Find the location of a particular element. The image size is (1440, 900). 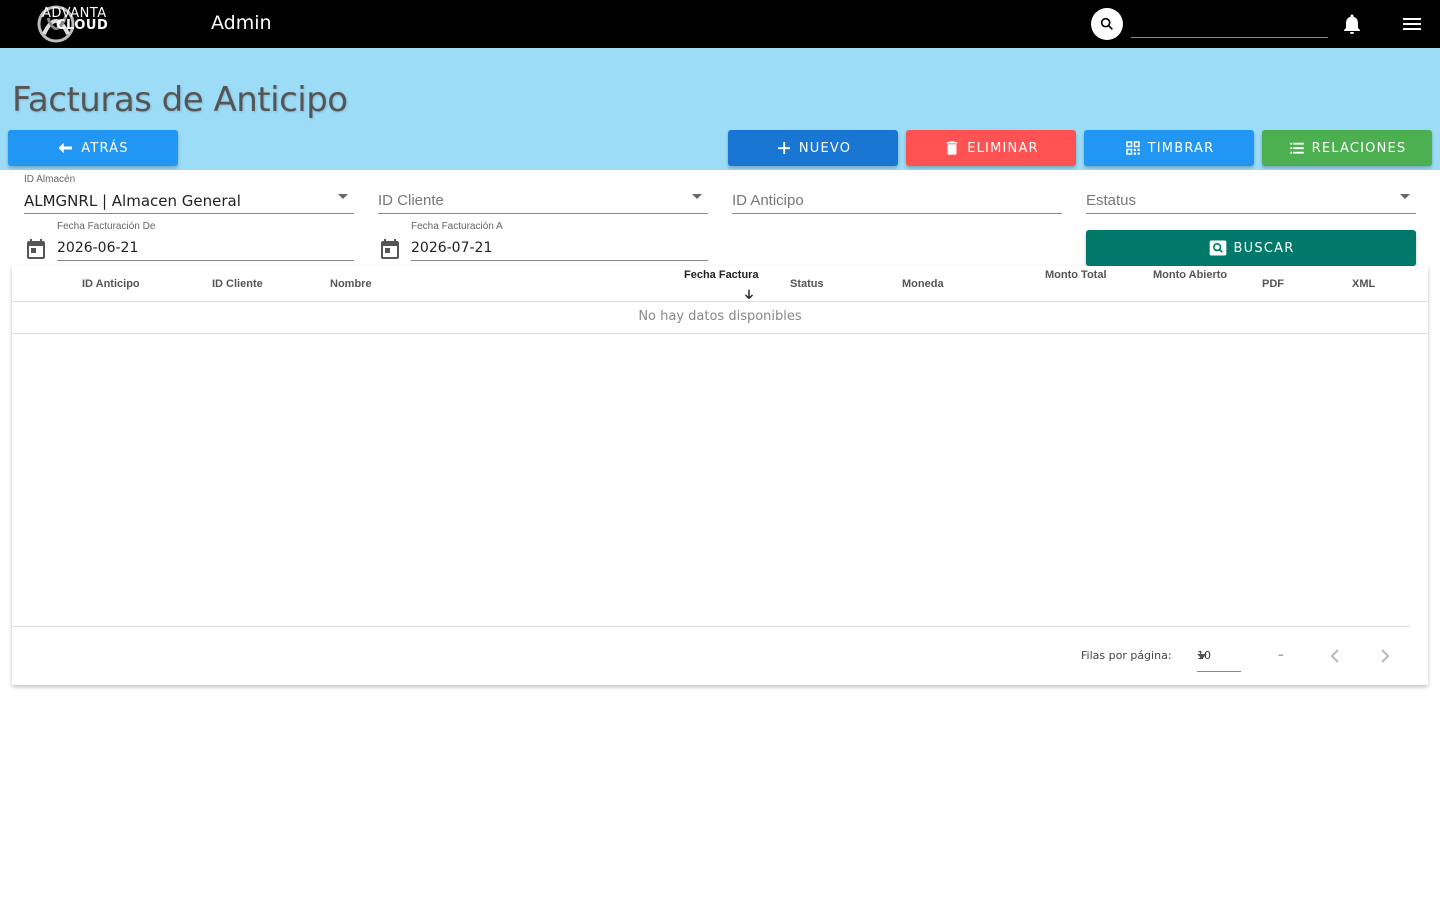

fecha-a-underline is located at coordinates (559, 260).